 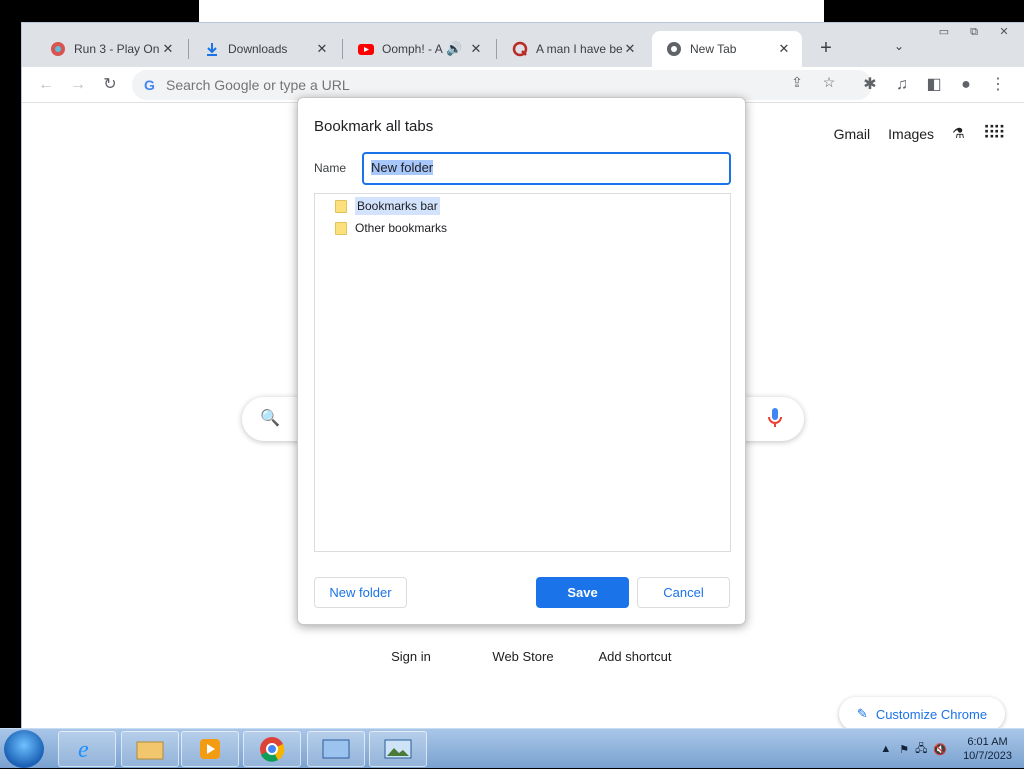 What do you see at coordinates (987, 756) in the screenshot?
I see `clock-date: 10/7/2023` at bounding box center [987, 756].